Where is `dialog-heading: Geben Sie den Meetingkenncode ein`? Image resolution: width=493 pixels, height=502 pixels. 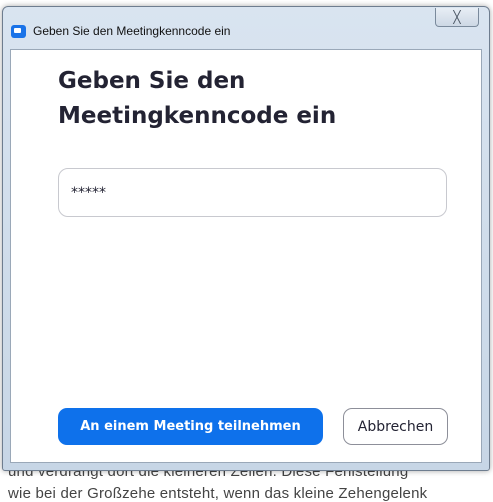
dialog-heading: Geben Sie den Meetingkenncode ein is located at coordinates (197, 98).